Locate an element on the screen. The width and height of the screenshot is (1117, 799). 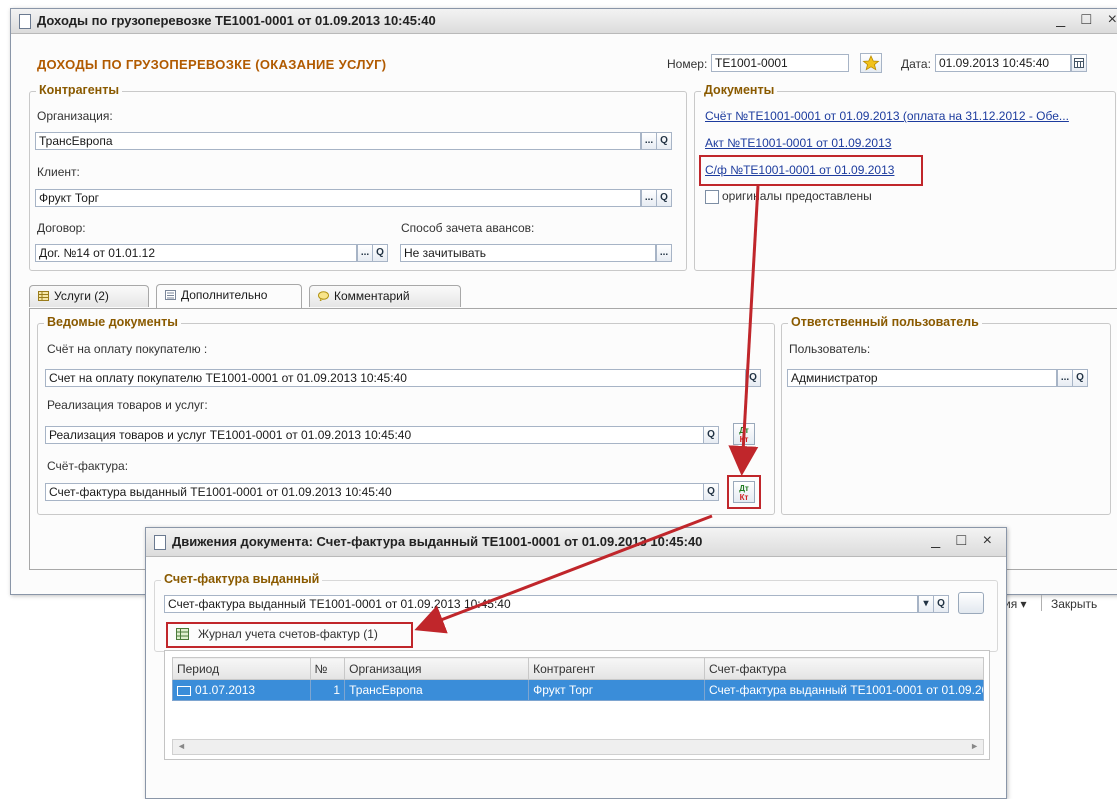
sf-doc-label: Счёт-фактура: is located at coordinates (88, 466).